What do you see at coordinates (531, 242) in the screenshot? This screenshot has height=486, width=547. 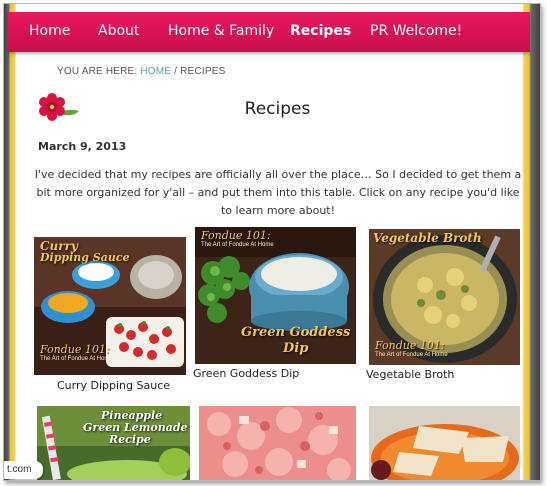 I see `right-border` at bounding box center [531, 242].